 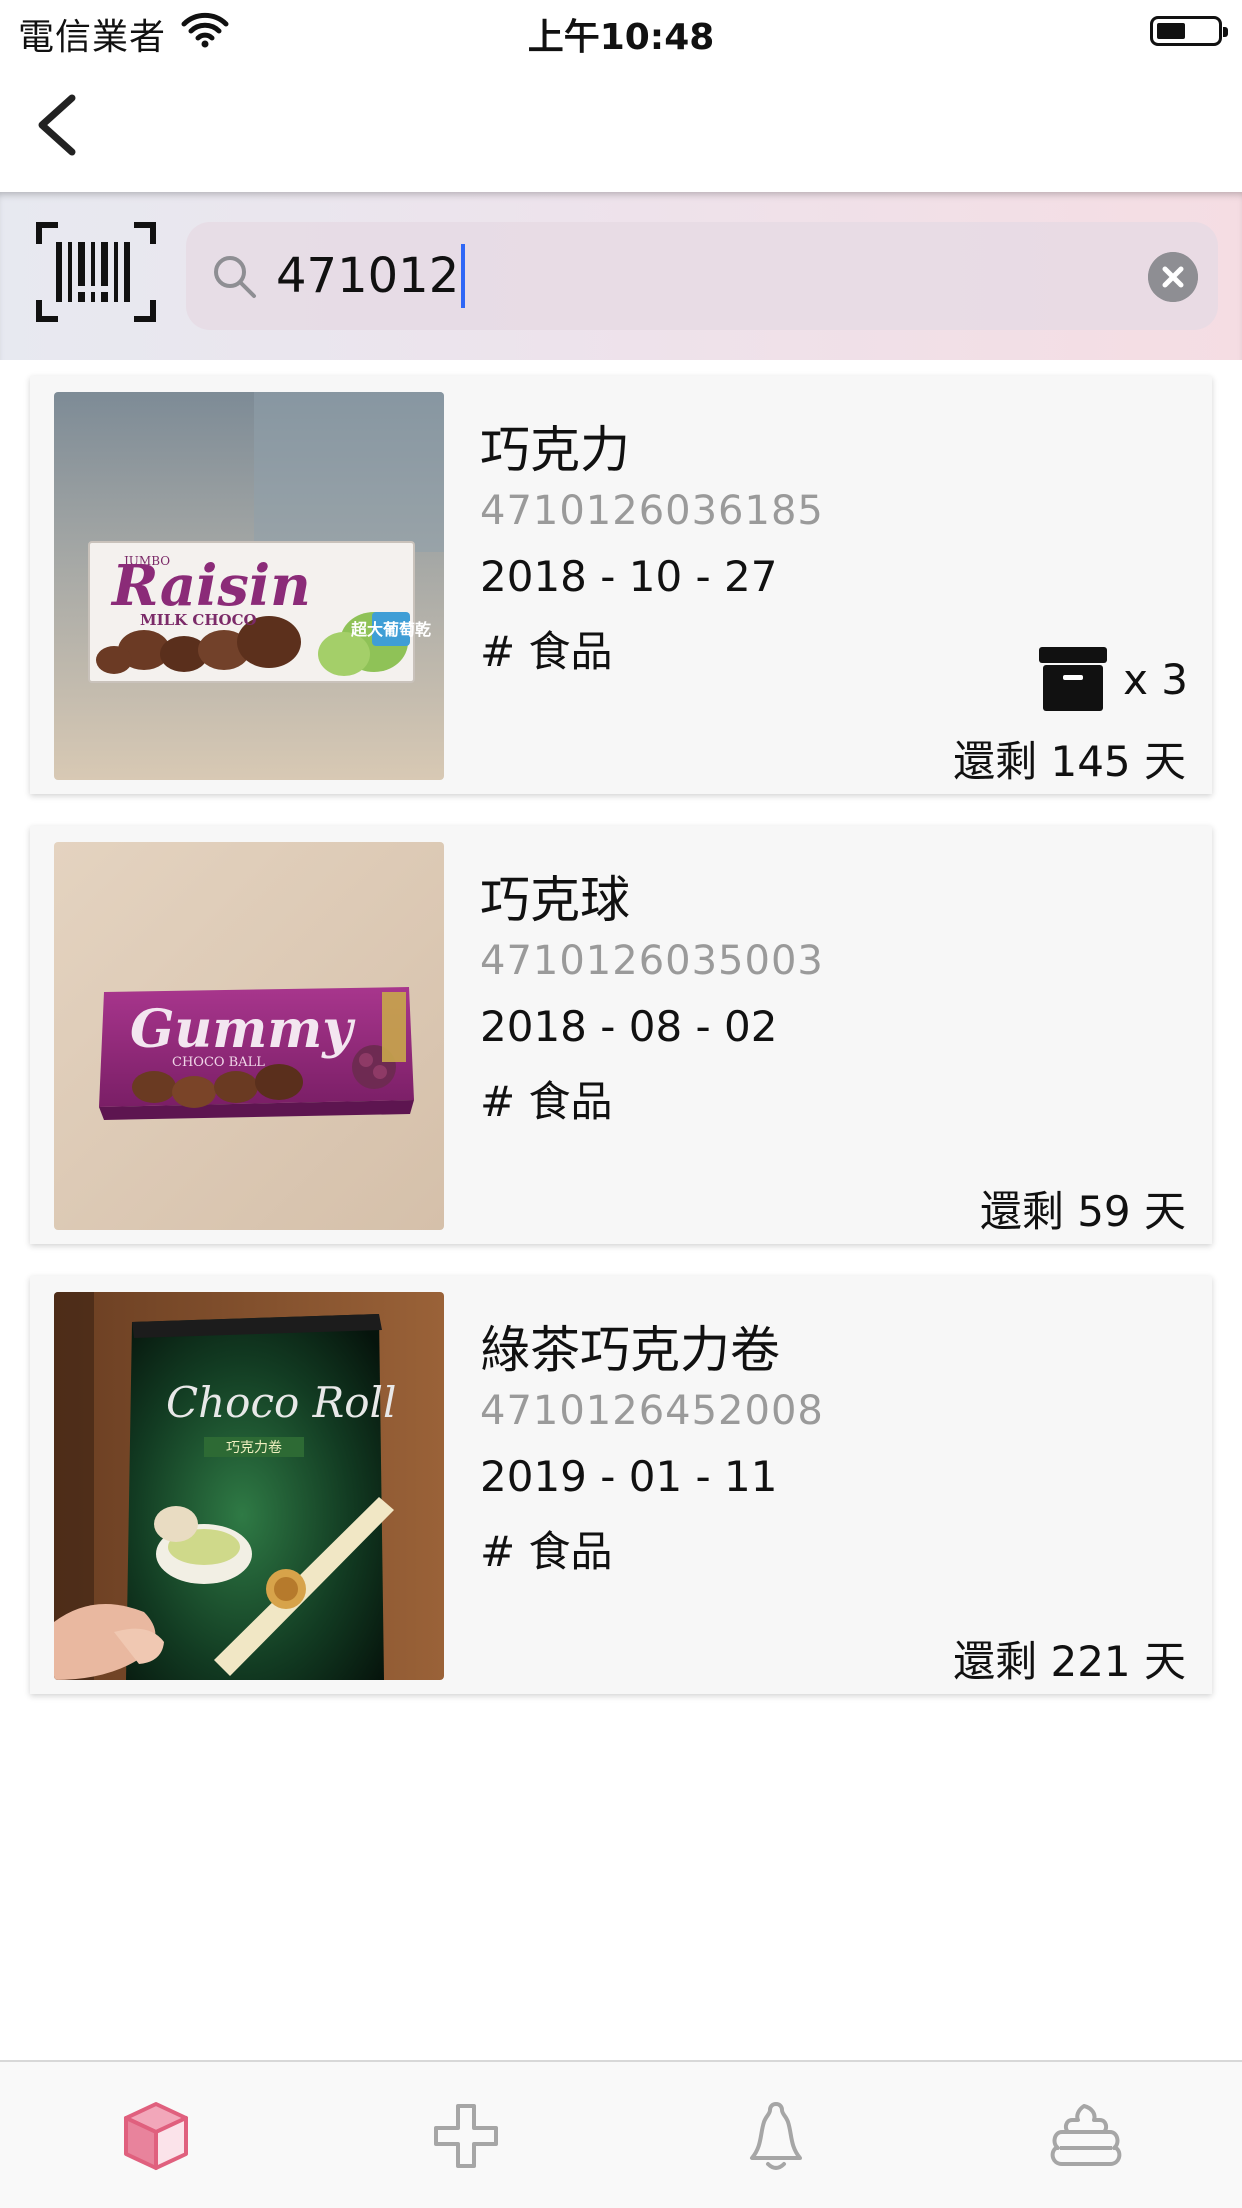 I want to click on product-sub-label: MILK CHOCO, so click(x=198, y=620).